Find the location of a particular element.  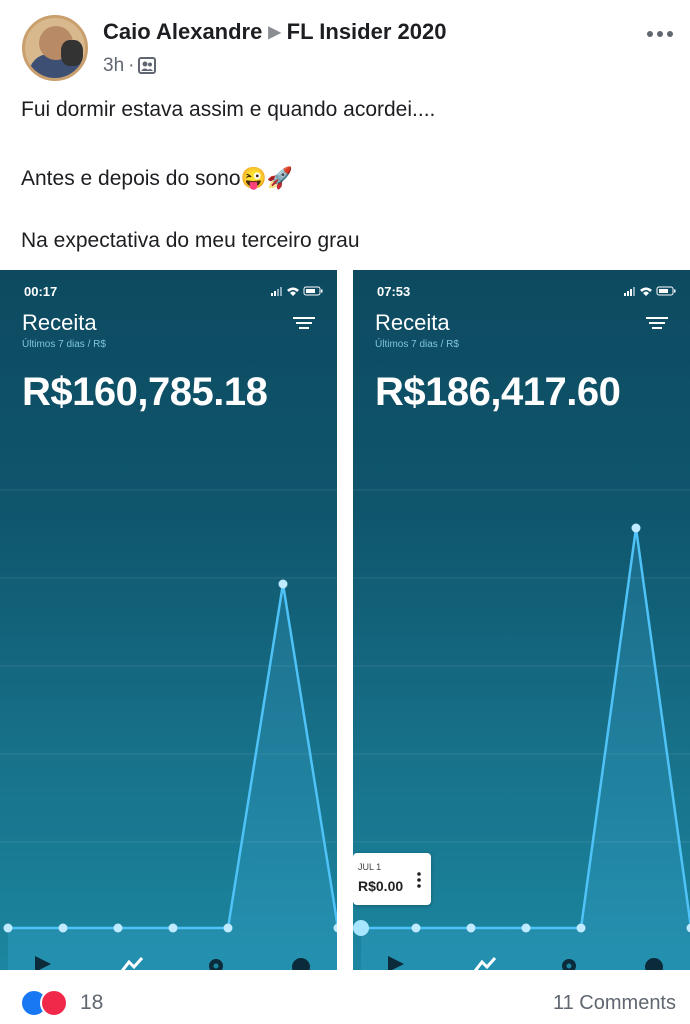

group-icon is located at coordinates (147, 65).